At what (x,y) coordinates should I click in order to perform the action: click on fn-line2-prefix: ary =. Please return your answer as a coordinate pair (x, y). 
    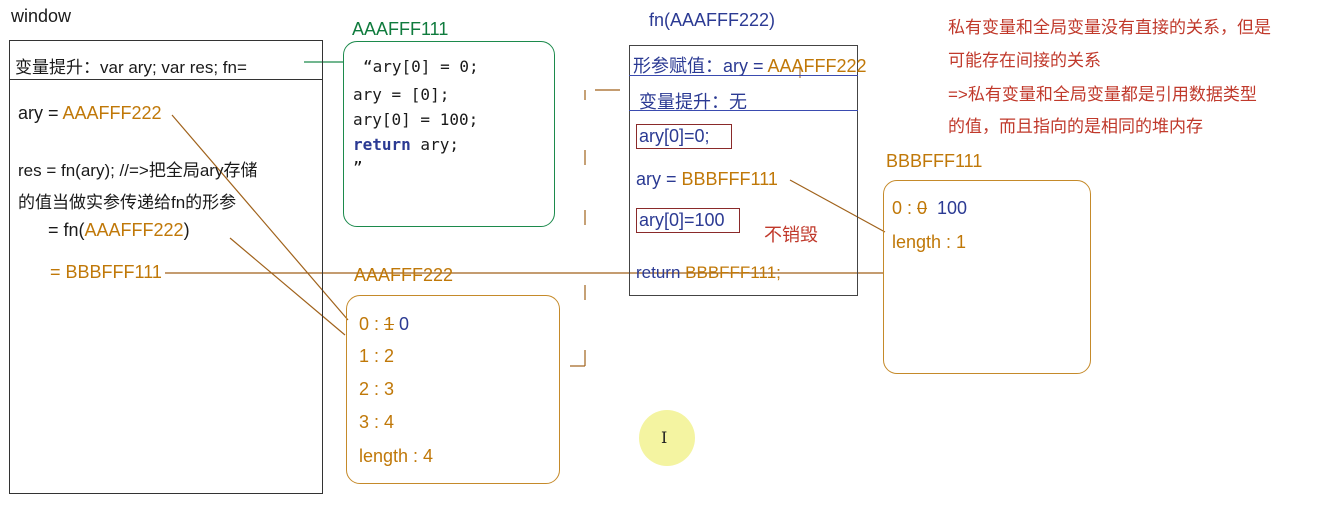
    Looking at the image, I should click on (659, 179).